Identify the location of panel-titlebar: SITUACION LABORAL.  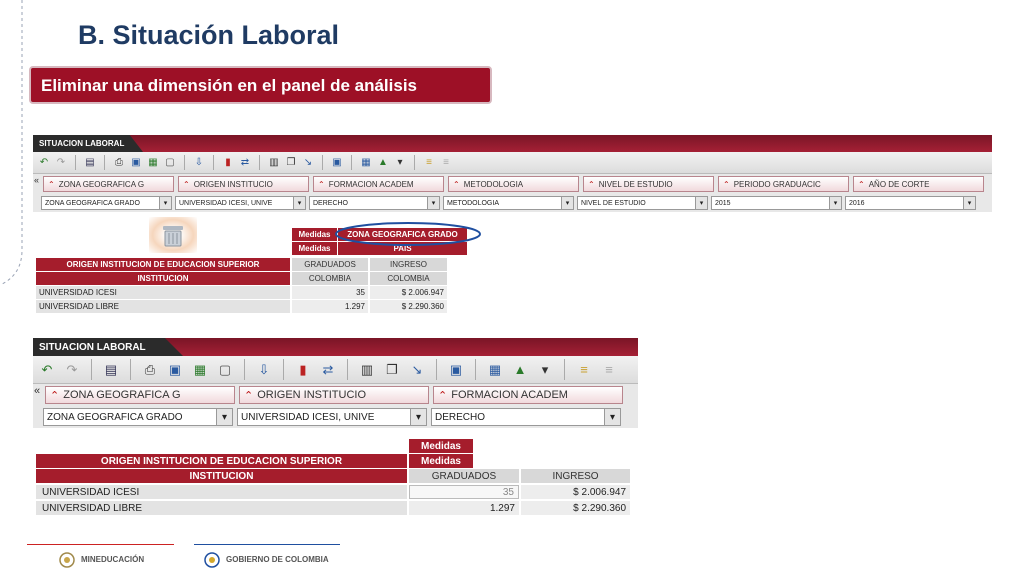
(335, 347).